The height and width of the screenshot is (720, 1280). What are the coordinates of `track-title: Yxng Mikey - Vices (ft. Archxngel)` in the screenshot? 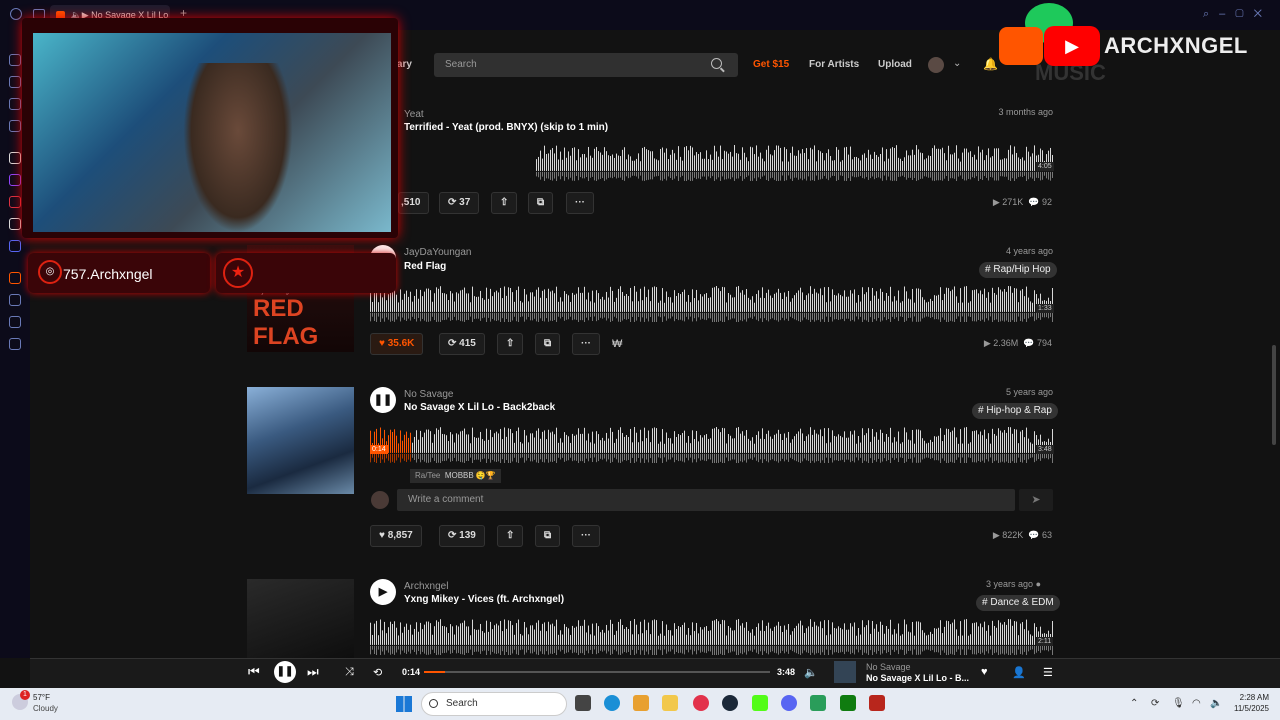 It's located at (484, 599).